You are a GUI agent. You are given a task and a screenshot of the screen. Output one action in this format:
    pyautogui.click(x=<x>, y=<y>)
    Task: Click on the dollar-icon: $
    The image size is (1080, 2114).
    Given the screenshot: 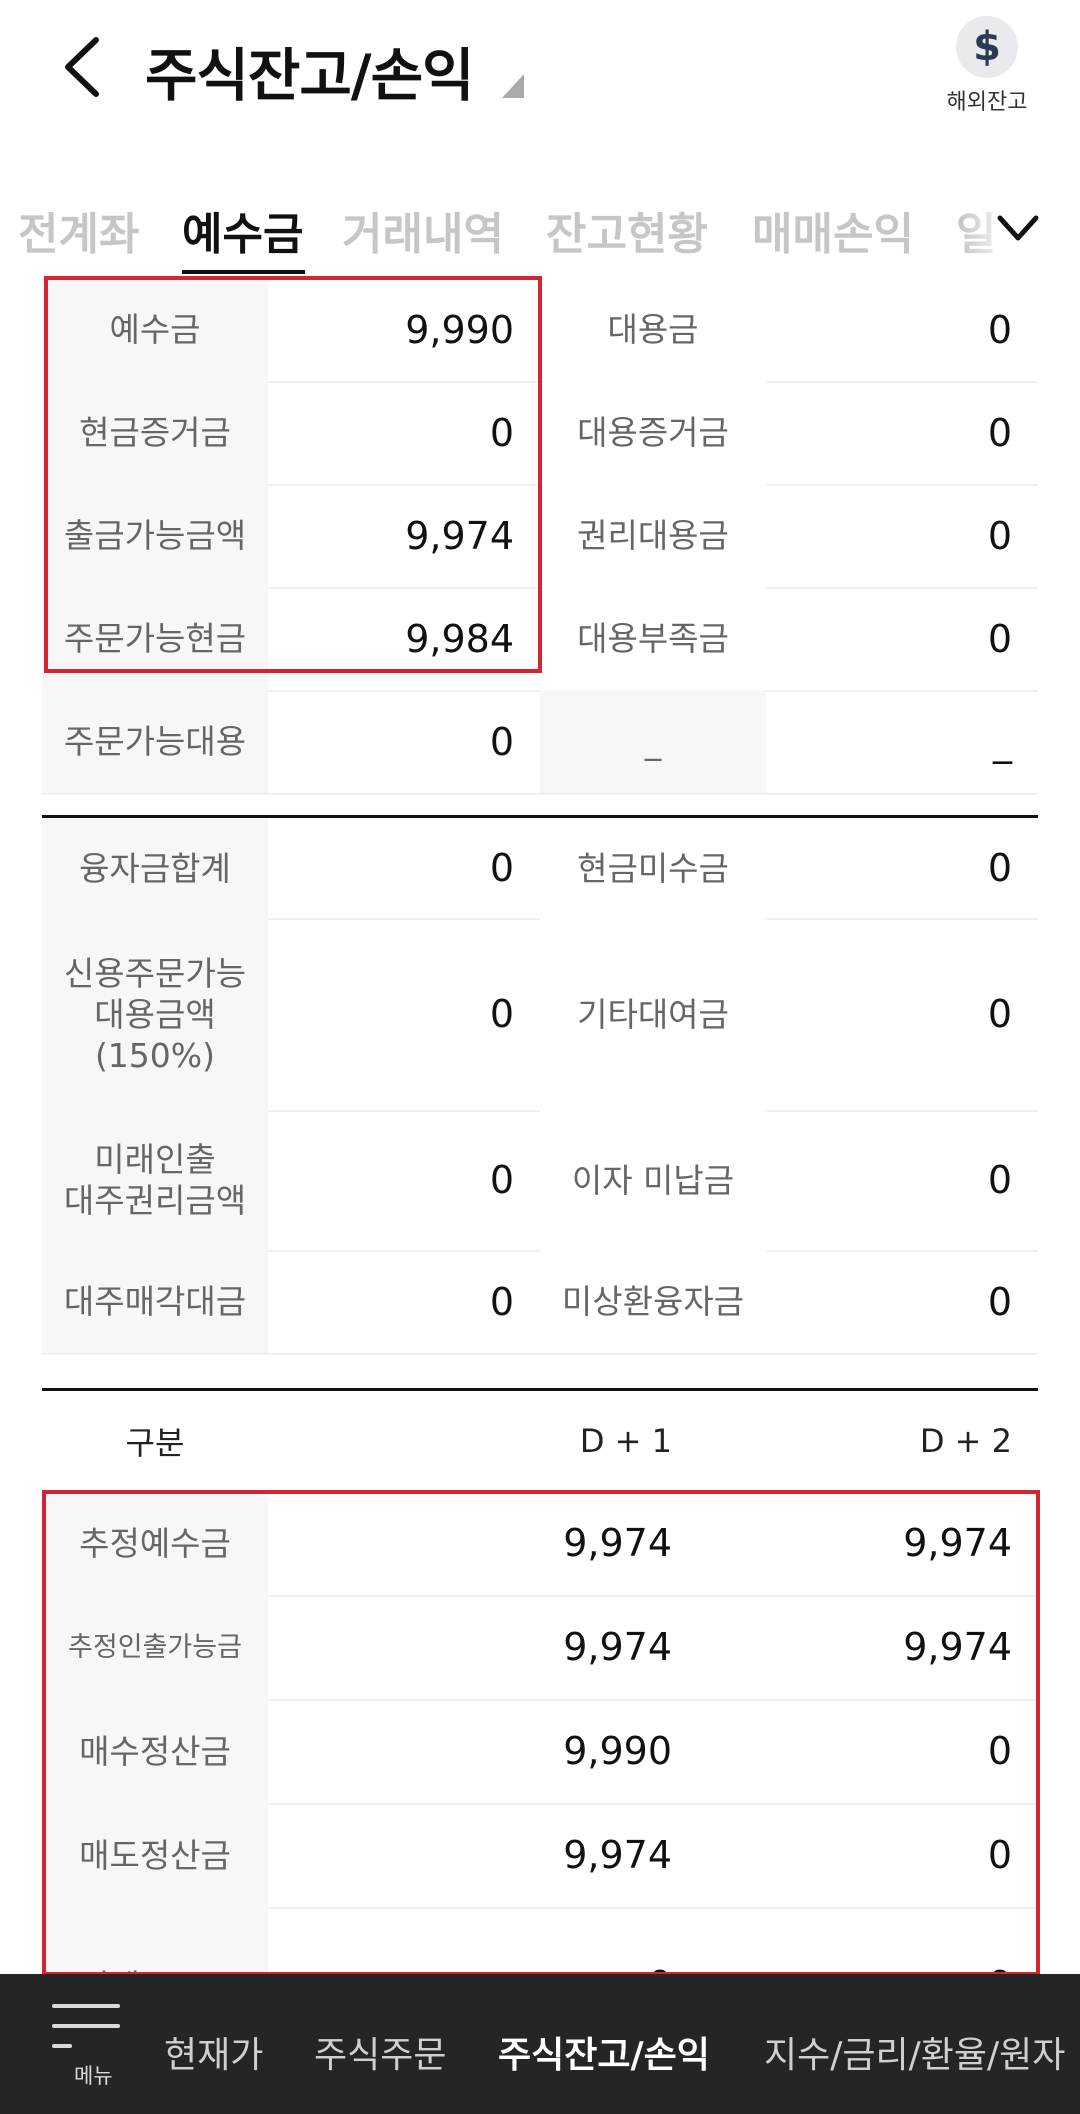 What is the action you would take?
    pyautogui.click(x=987, y=47)
    